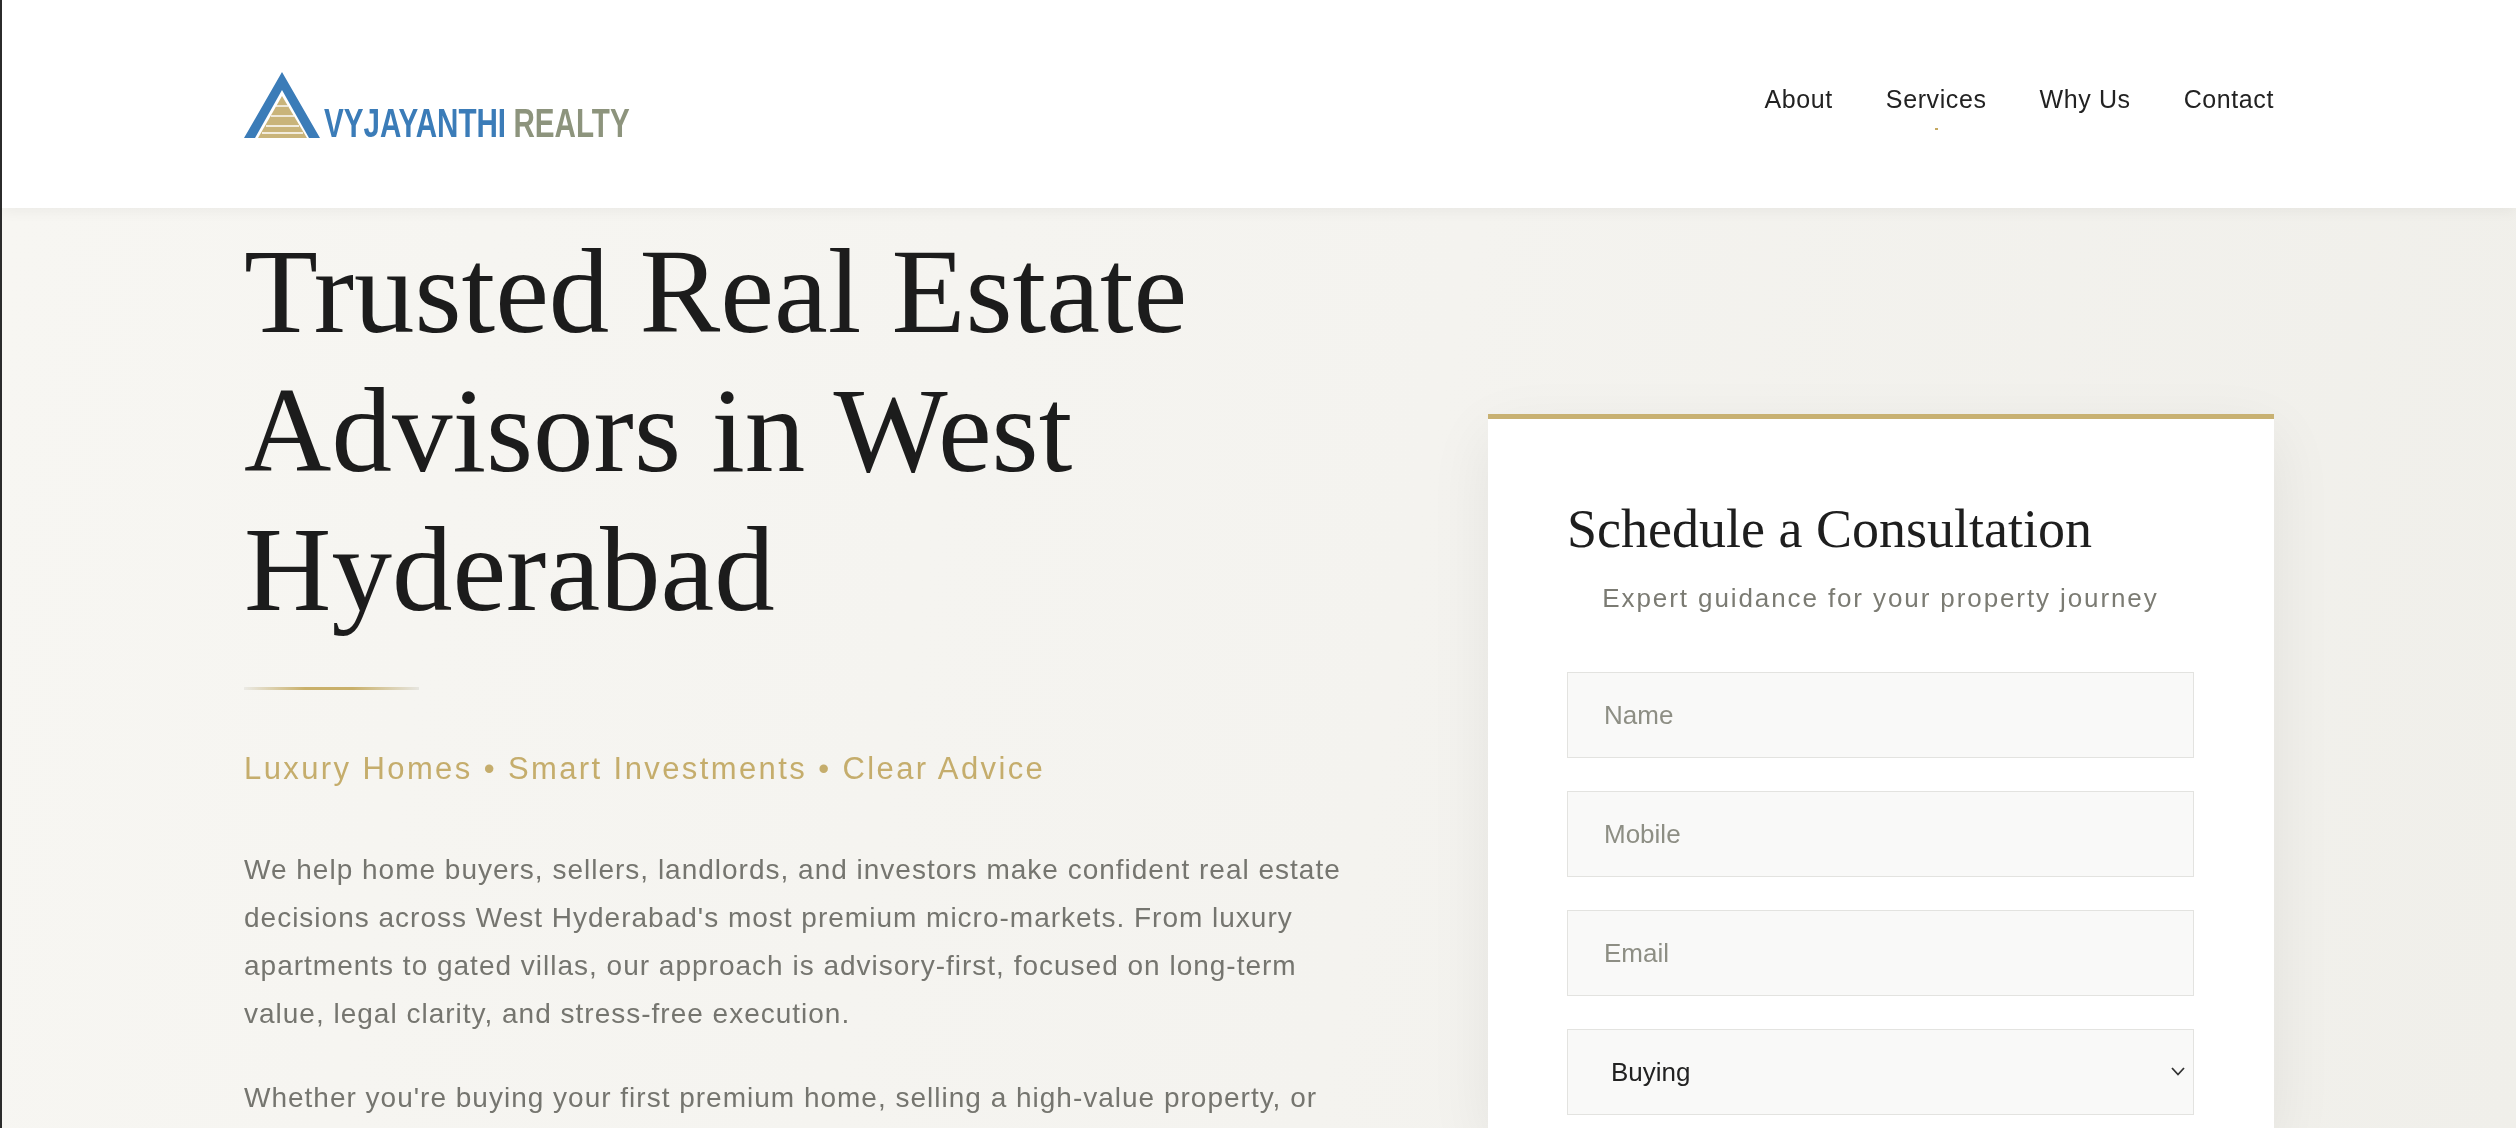 This screenshot has height=1128, width=2516. What do you see at coordinates (1880, 953) in the screenshot?
I see `input-field: Email` at bounding box center [1880, 953].